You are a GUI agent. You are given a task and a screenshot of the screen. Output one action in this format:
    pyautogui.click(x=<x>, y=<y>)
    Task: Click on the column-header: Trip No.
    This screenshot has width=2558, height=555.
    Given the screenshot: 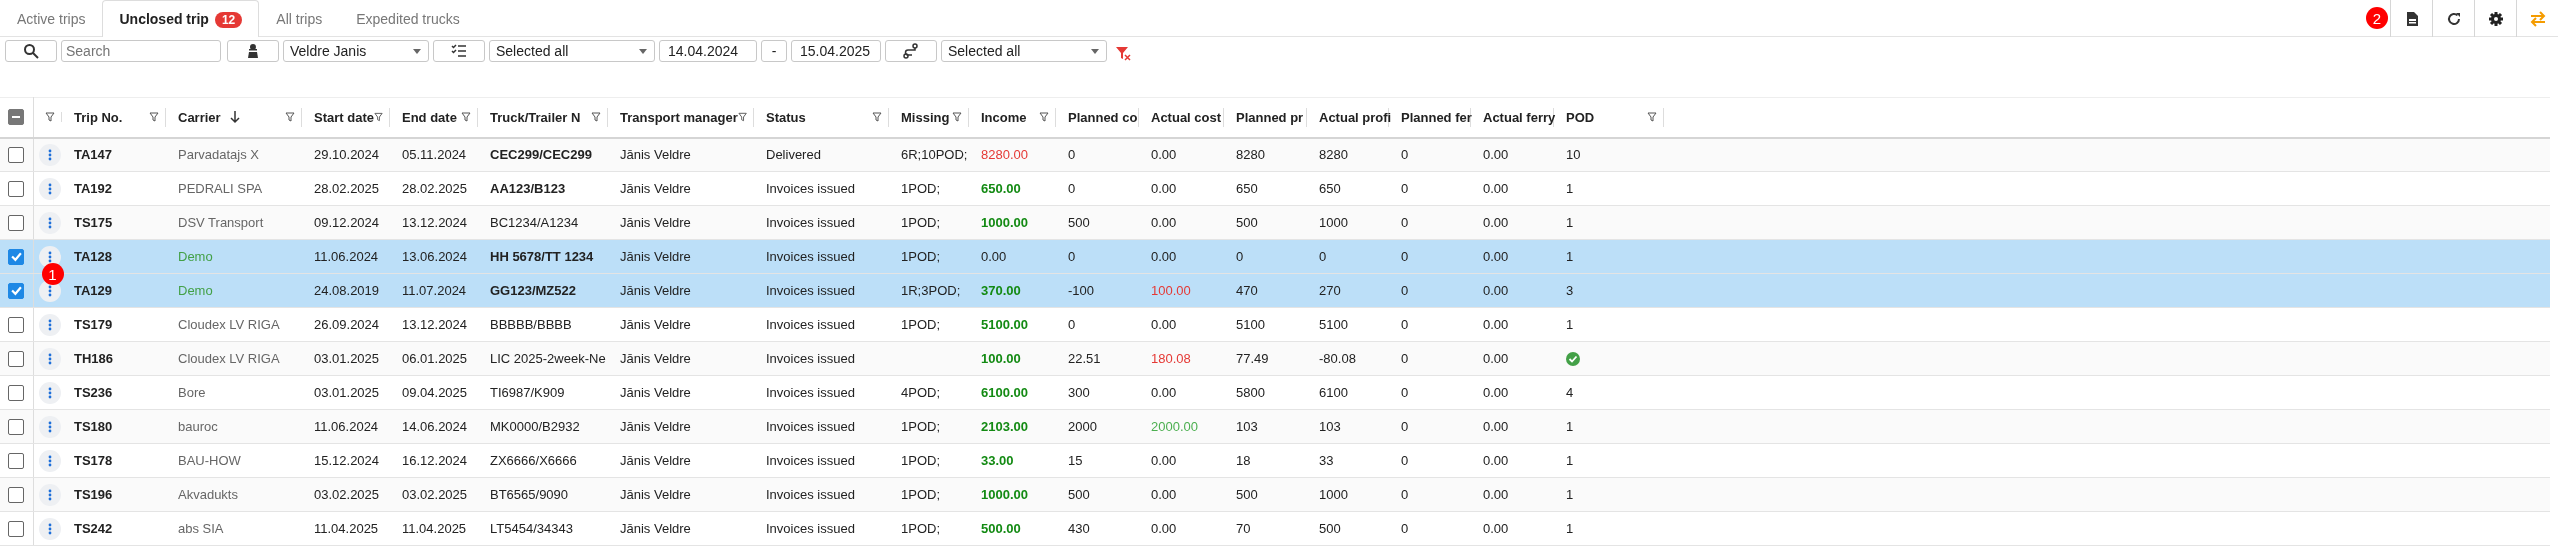 What is the action you would take?
    pyautogui.click(x=98, y=117)
    